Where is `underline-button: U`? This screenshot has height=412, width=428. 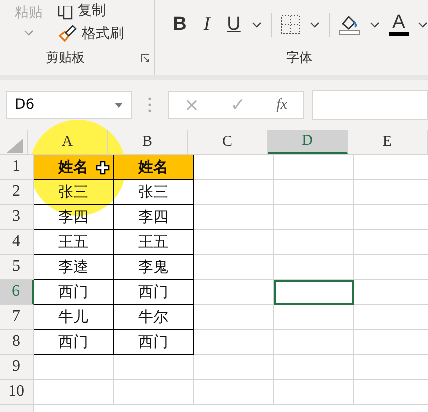 underline-button: U is located at coordinates (234, 25).